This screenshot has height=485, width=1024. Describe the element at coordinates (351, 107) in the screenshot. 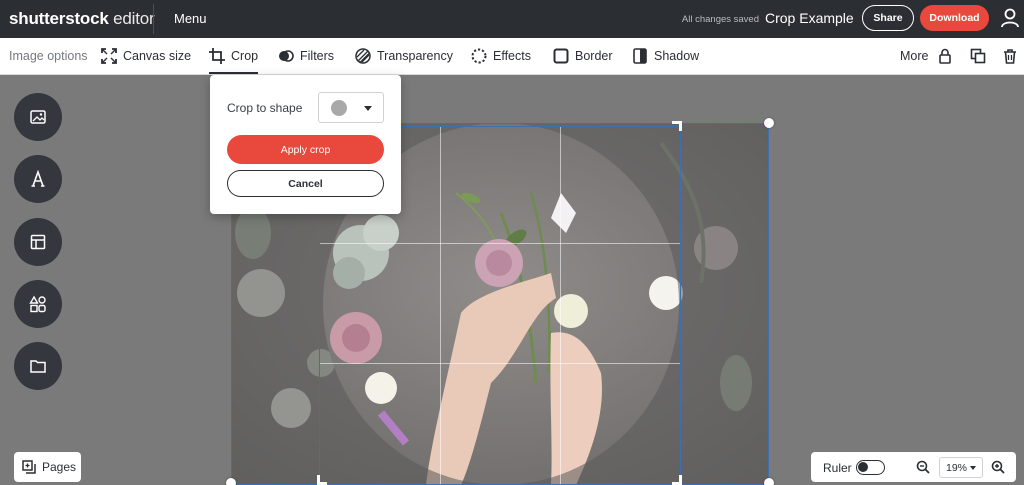

I see `crop-shape-dropdown` at that location.